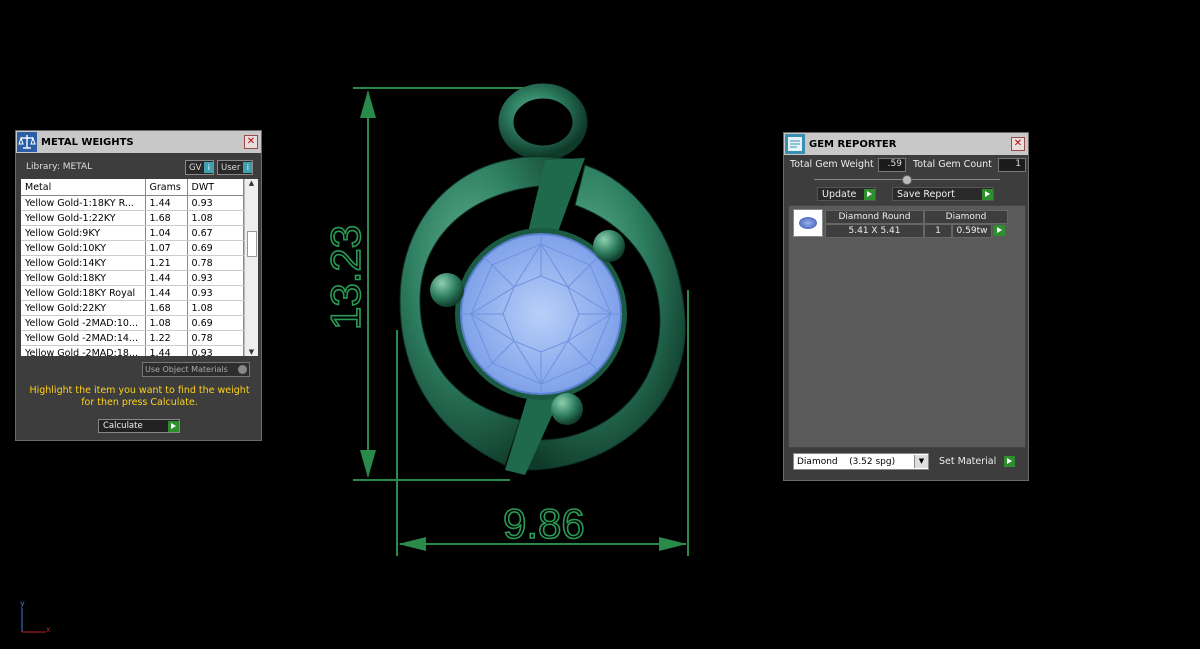 The width and height of the screenshot is (1200, 649). I want to click on user-toggle: User i, so click(235, 167).